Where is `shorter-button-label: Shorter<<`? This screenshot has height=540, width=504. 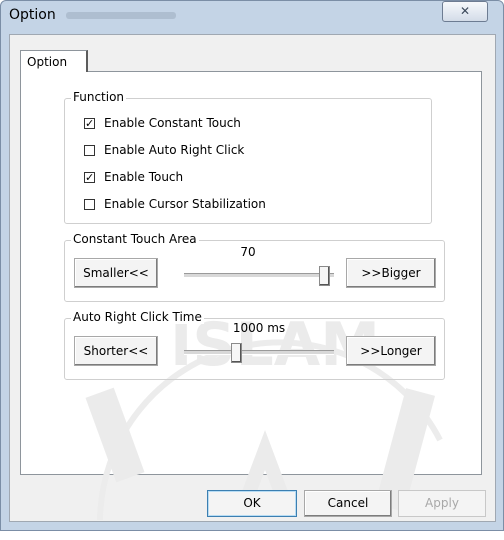 shorter-button-label: Shorter<< is located at coordinates (116, 351).